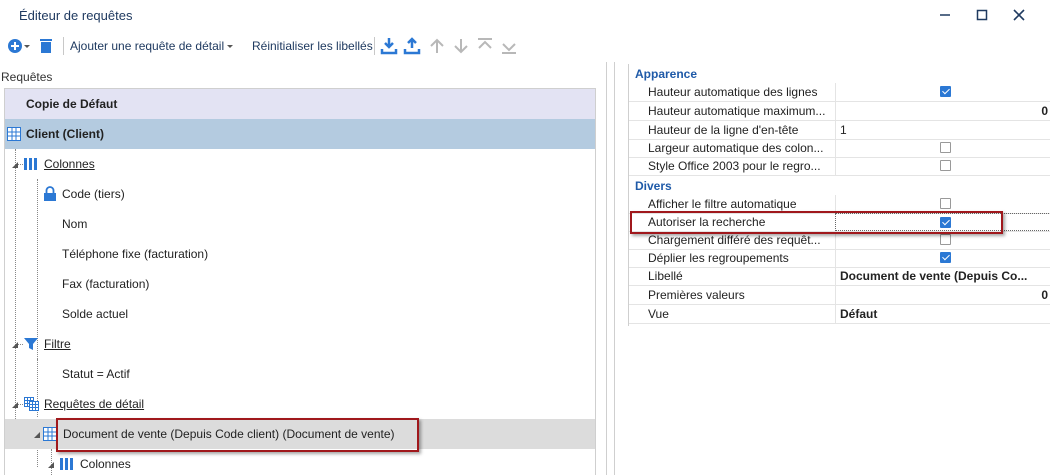  I want to click on arrow-down-icon, so click(461, 46).